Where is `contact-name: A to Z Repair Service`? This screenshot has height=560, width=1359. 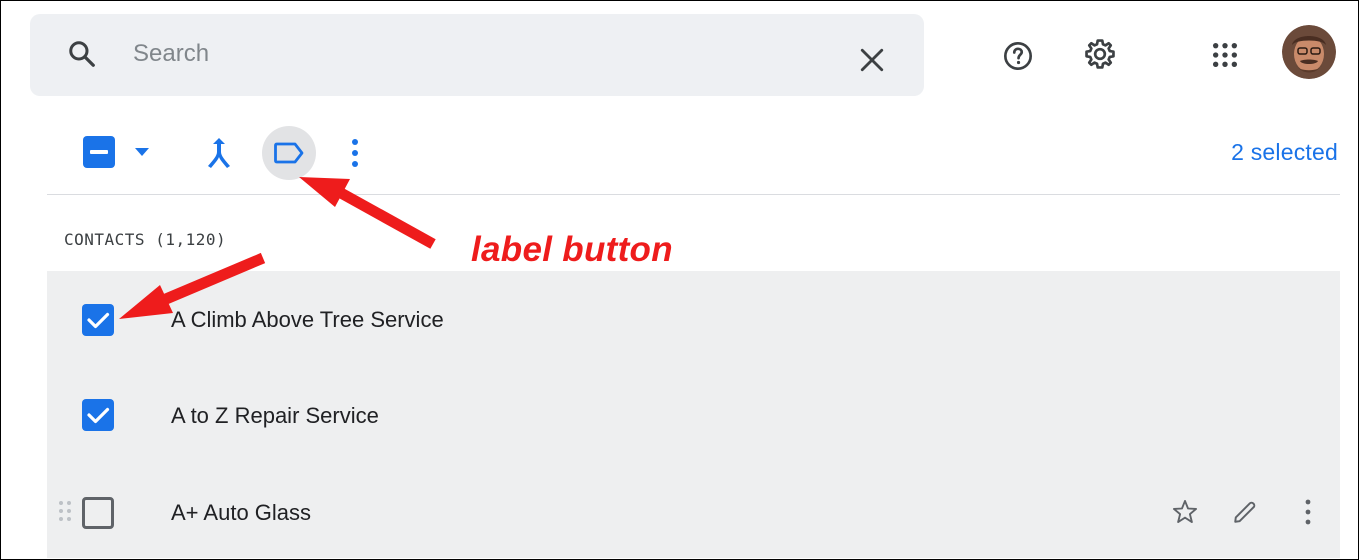
contact-name: A to Z Repair Service is located at coordinates (275, 416).